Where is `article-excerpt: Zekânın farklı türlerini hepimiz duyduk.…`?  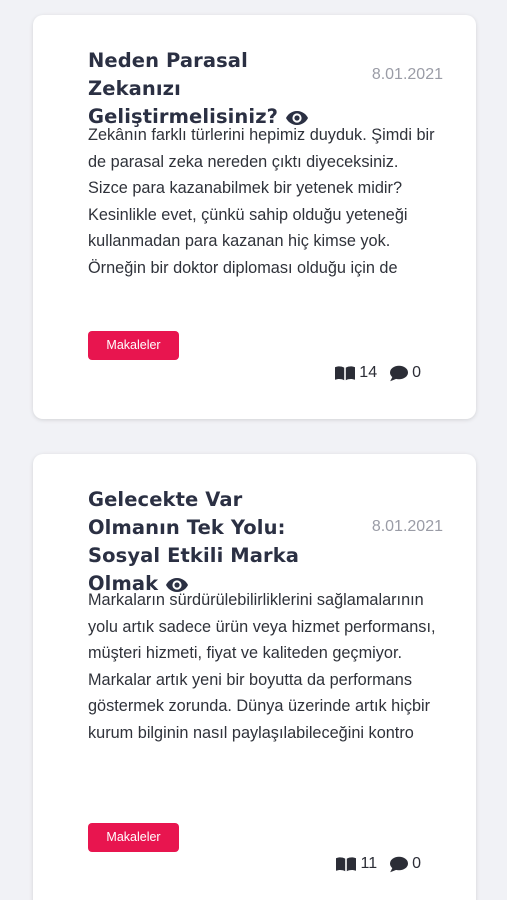
article-excerpt: Zekânın farklı türlerini hepimiz duyduk.… is located at coordinates (261, 201).